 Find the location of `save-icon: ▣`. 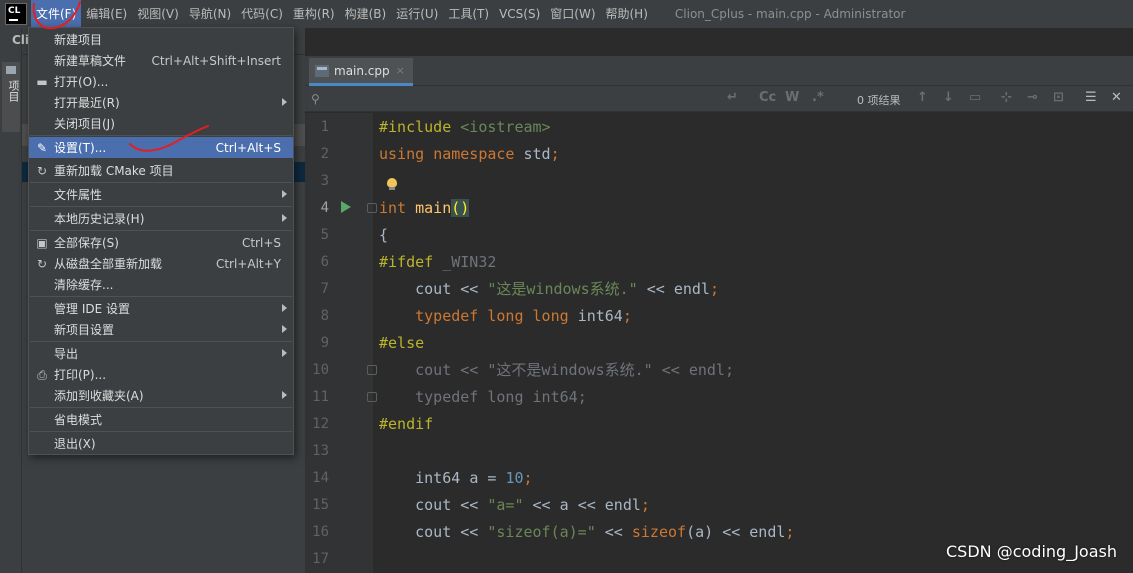

save-icon: ▣ is located at coordinates (42, 242).